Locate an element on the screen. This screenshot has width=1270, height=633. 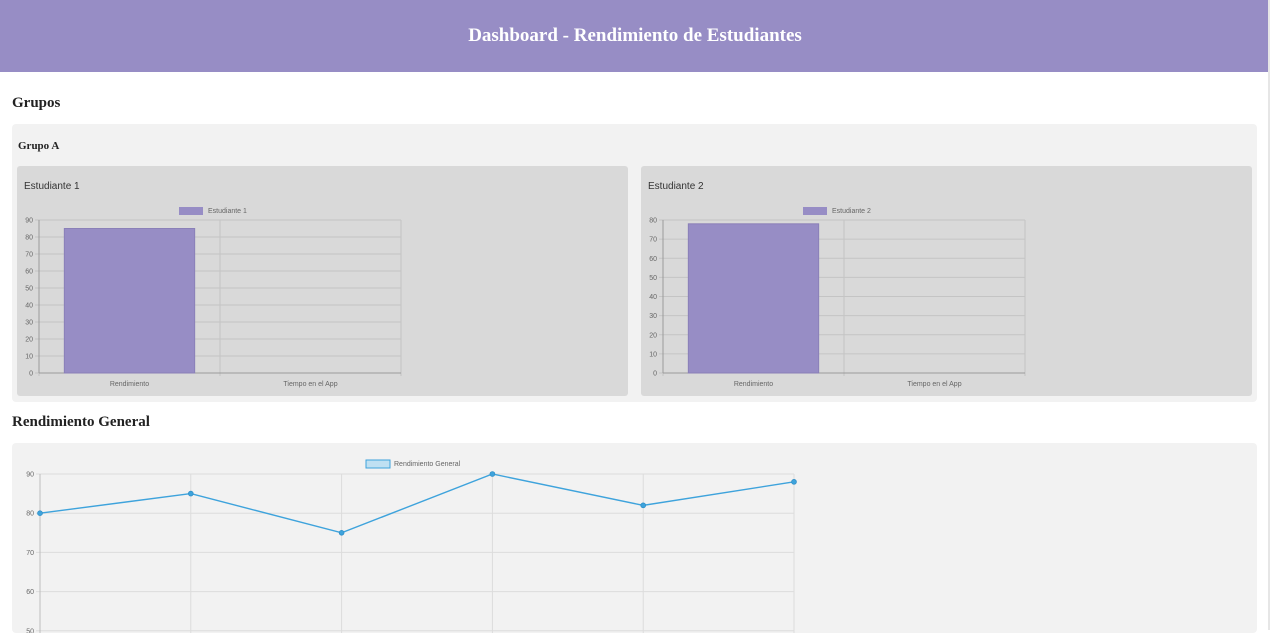
legend-label: Rendimiento General is located at coordinates (427, 464).